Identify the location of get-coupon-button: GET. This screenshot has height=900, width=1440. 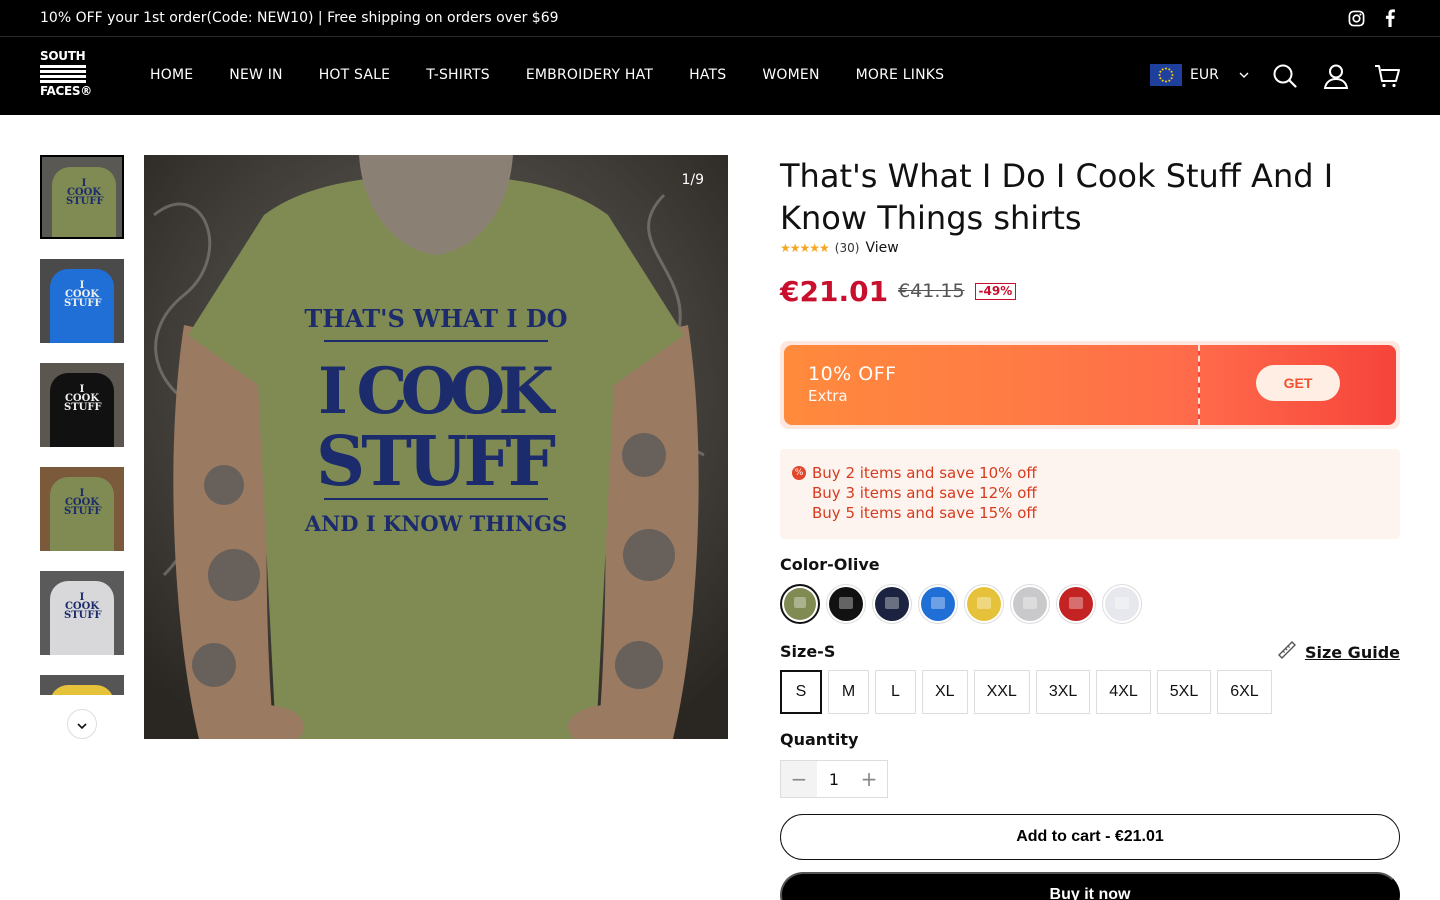
(1298, 383).